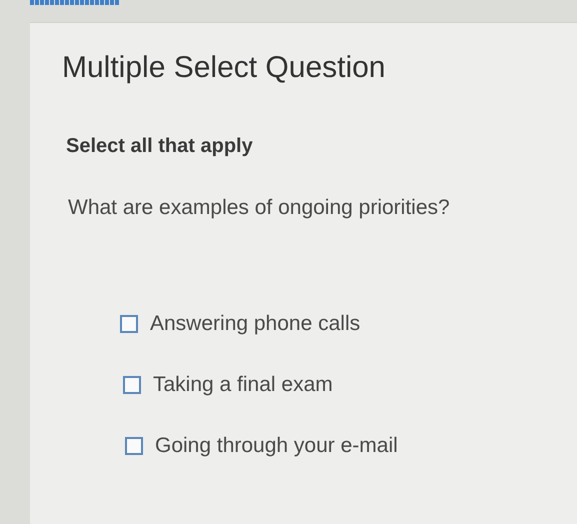 This screenshot has height=524, width=577. I want to click on option-label: Going through your e-mail, so click(276, 446).